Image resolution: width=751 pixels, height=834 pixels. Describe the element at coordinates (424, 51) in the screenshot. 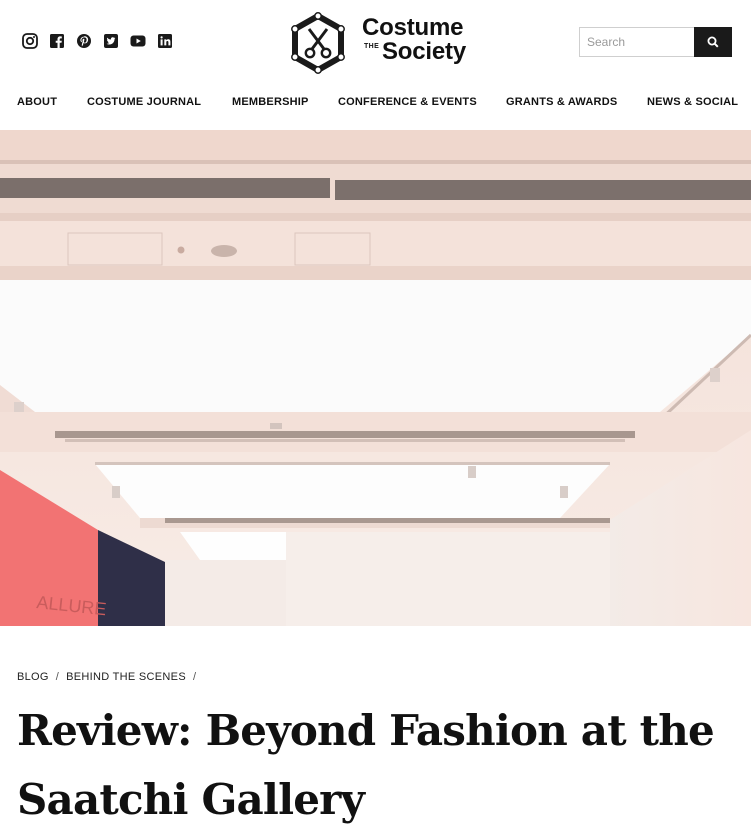

I see `logo-wordmark-society: Society` at that location.